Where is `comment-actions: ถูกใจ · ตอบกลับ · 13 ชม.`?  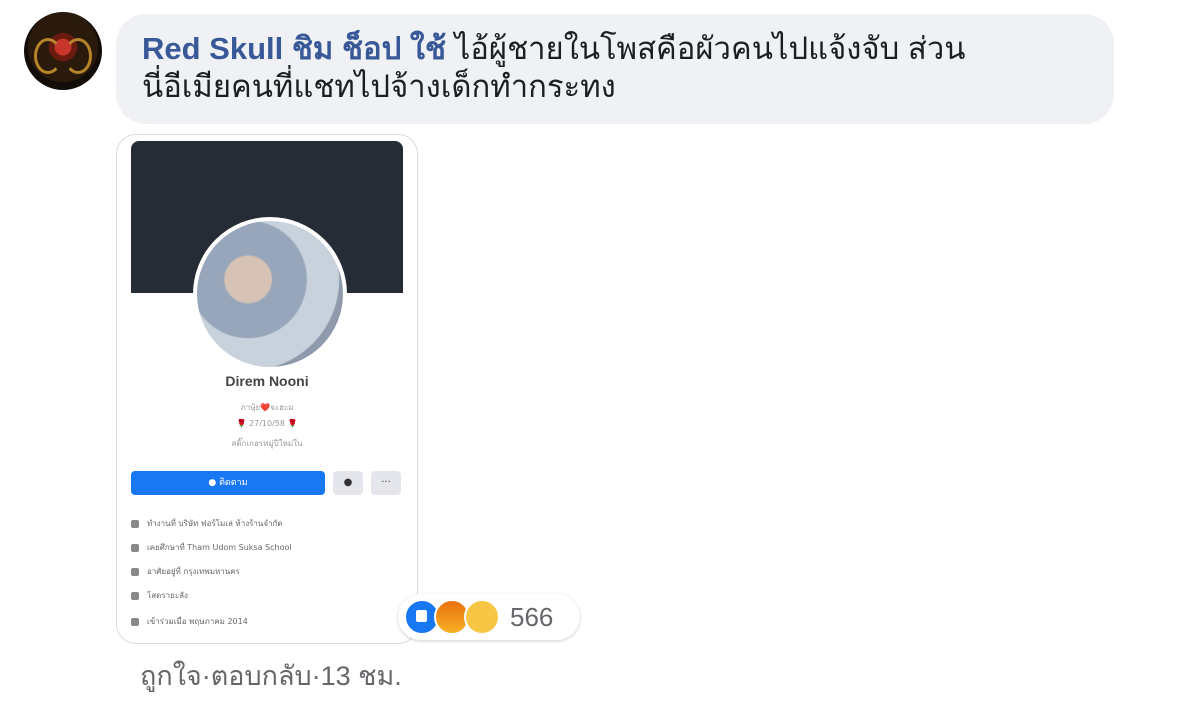
comment-actions: ถูกใจ · ตอบกลับ · 13 ชม. is located at coordinates (271, 675).